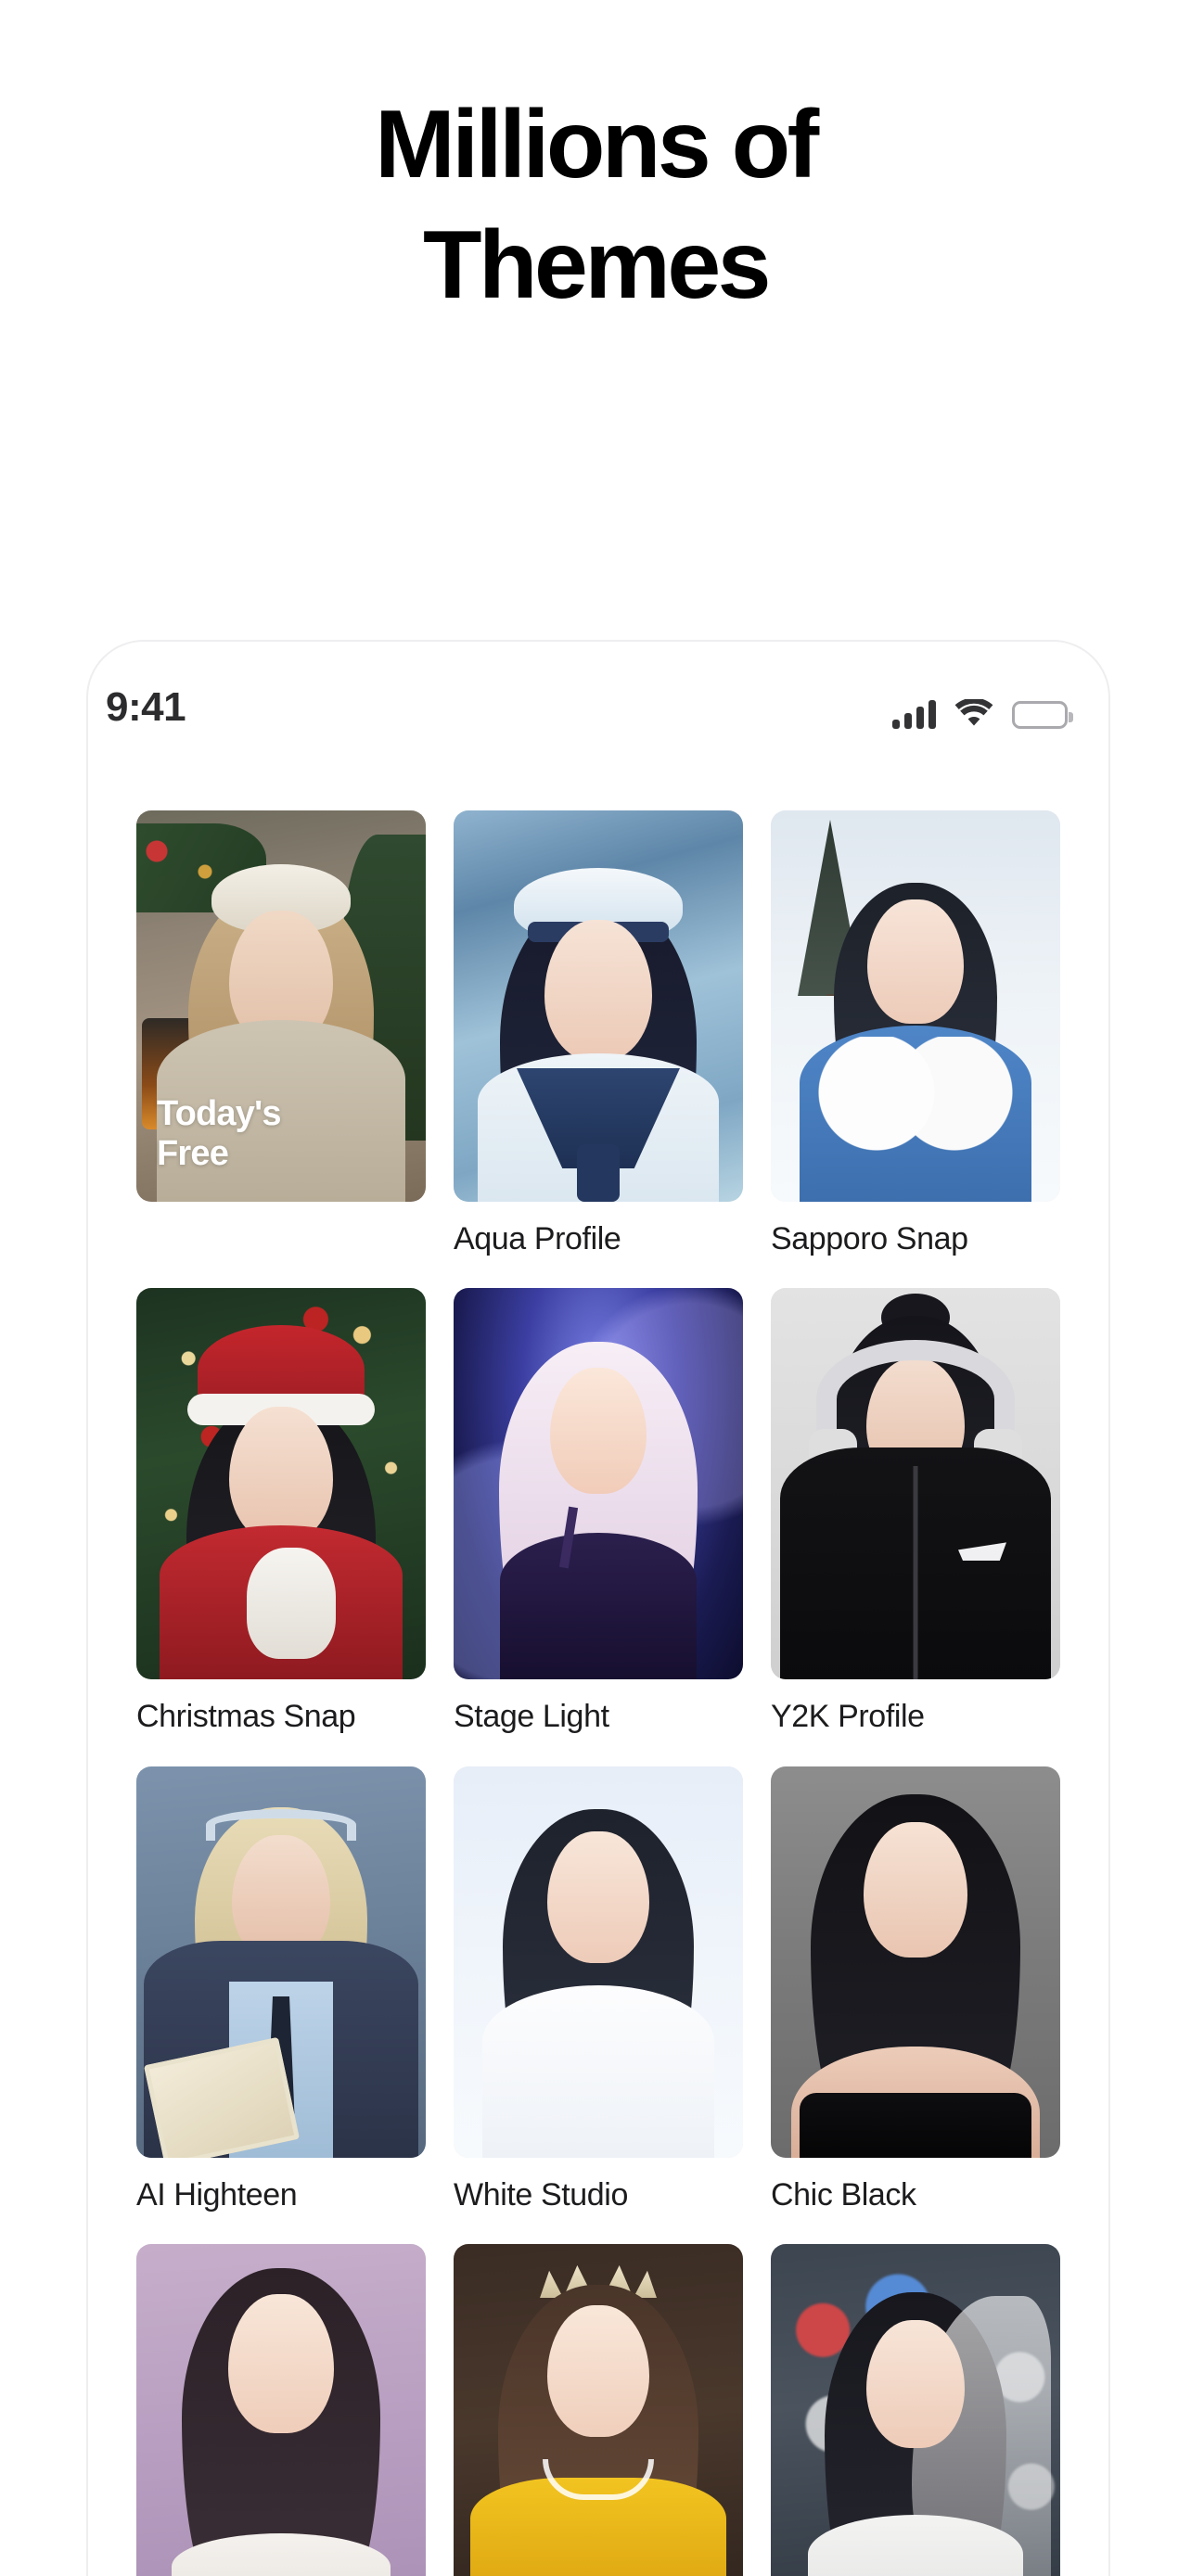 This screenshot has height=2576, width=1191. What do you see at coordinates (146, 707) in the screenshot?
I see `status-bar-time: 9:41` at bounding box center [146, 707].